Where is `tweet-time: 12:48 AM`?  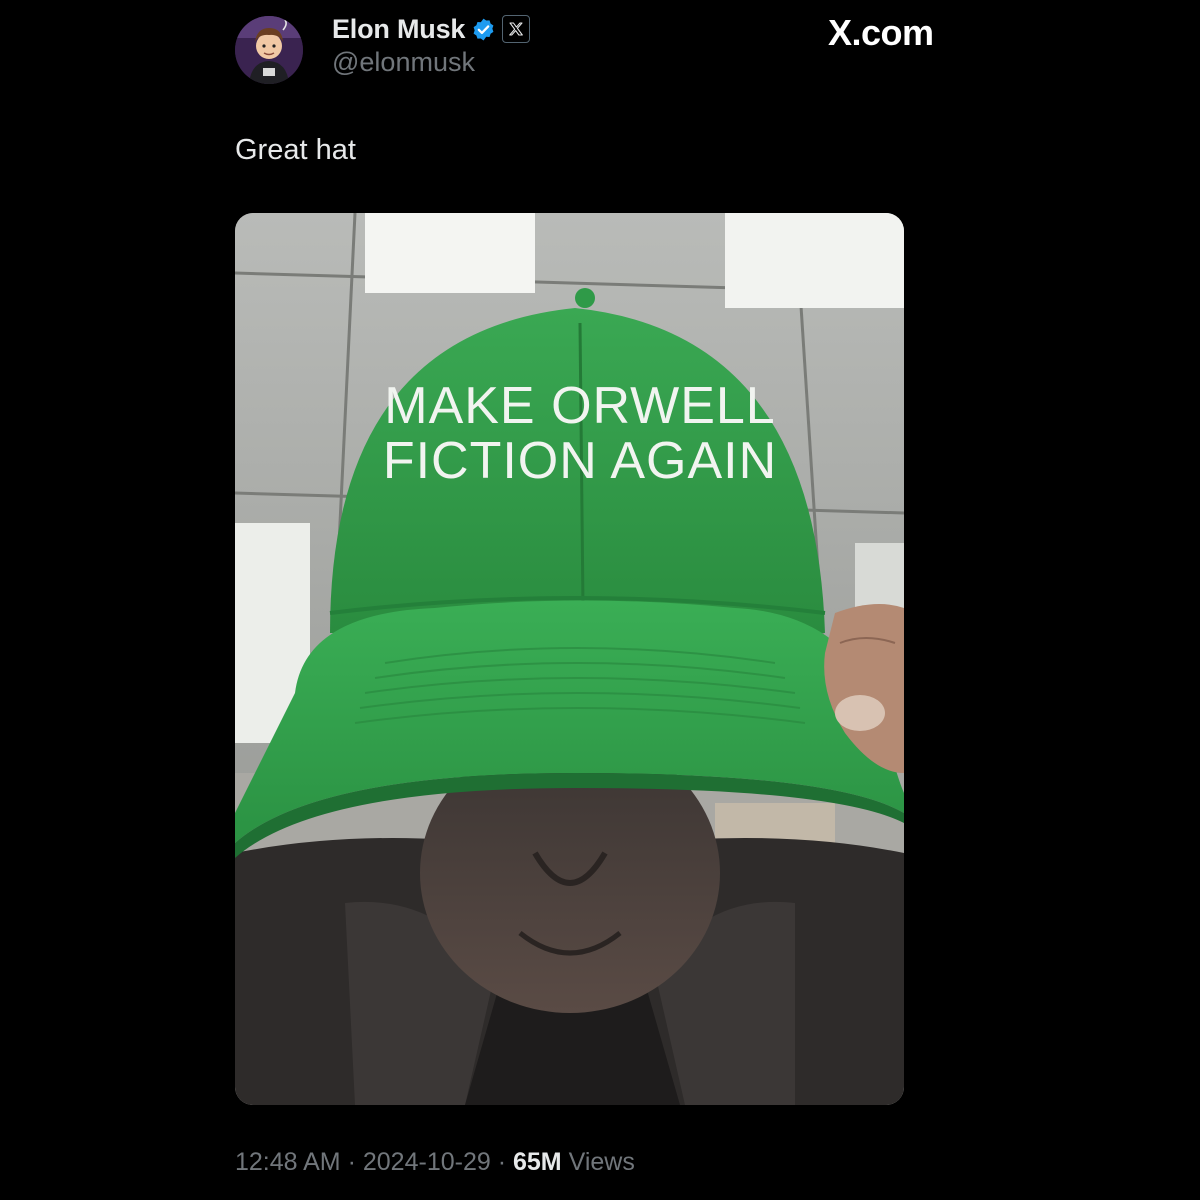
tweet-time: 12:48 AM is located at coordinates (288, 1162).